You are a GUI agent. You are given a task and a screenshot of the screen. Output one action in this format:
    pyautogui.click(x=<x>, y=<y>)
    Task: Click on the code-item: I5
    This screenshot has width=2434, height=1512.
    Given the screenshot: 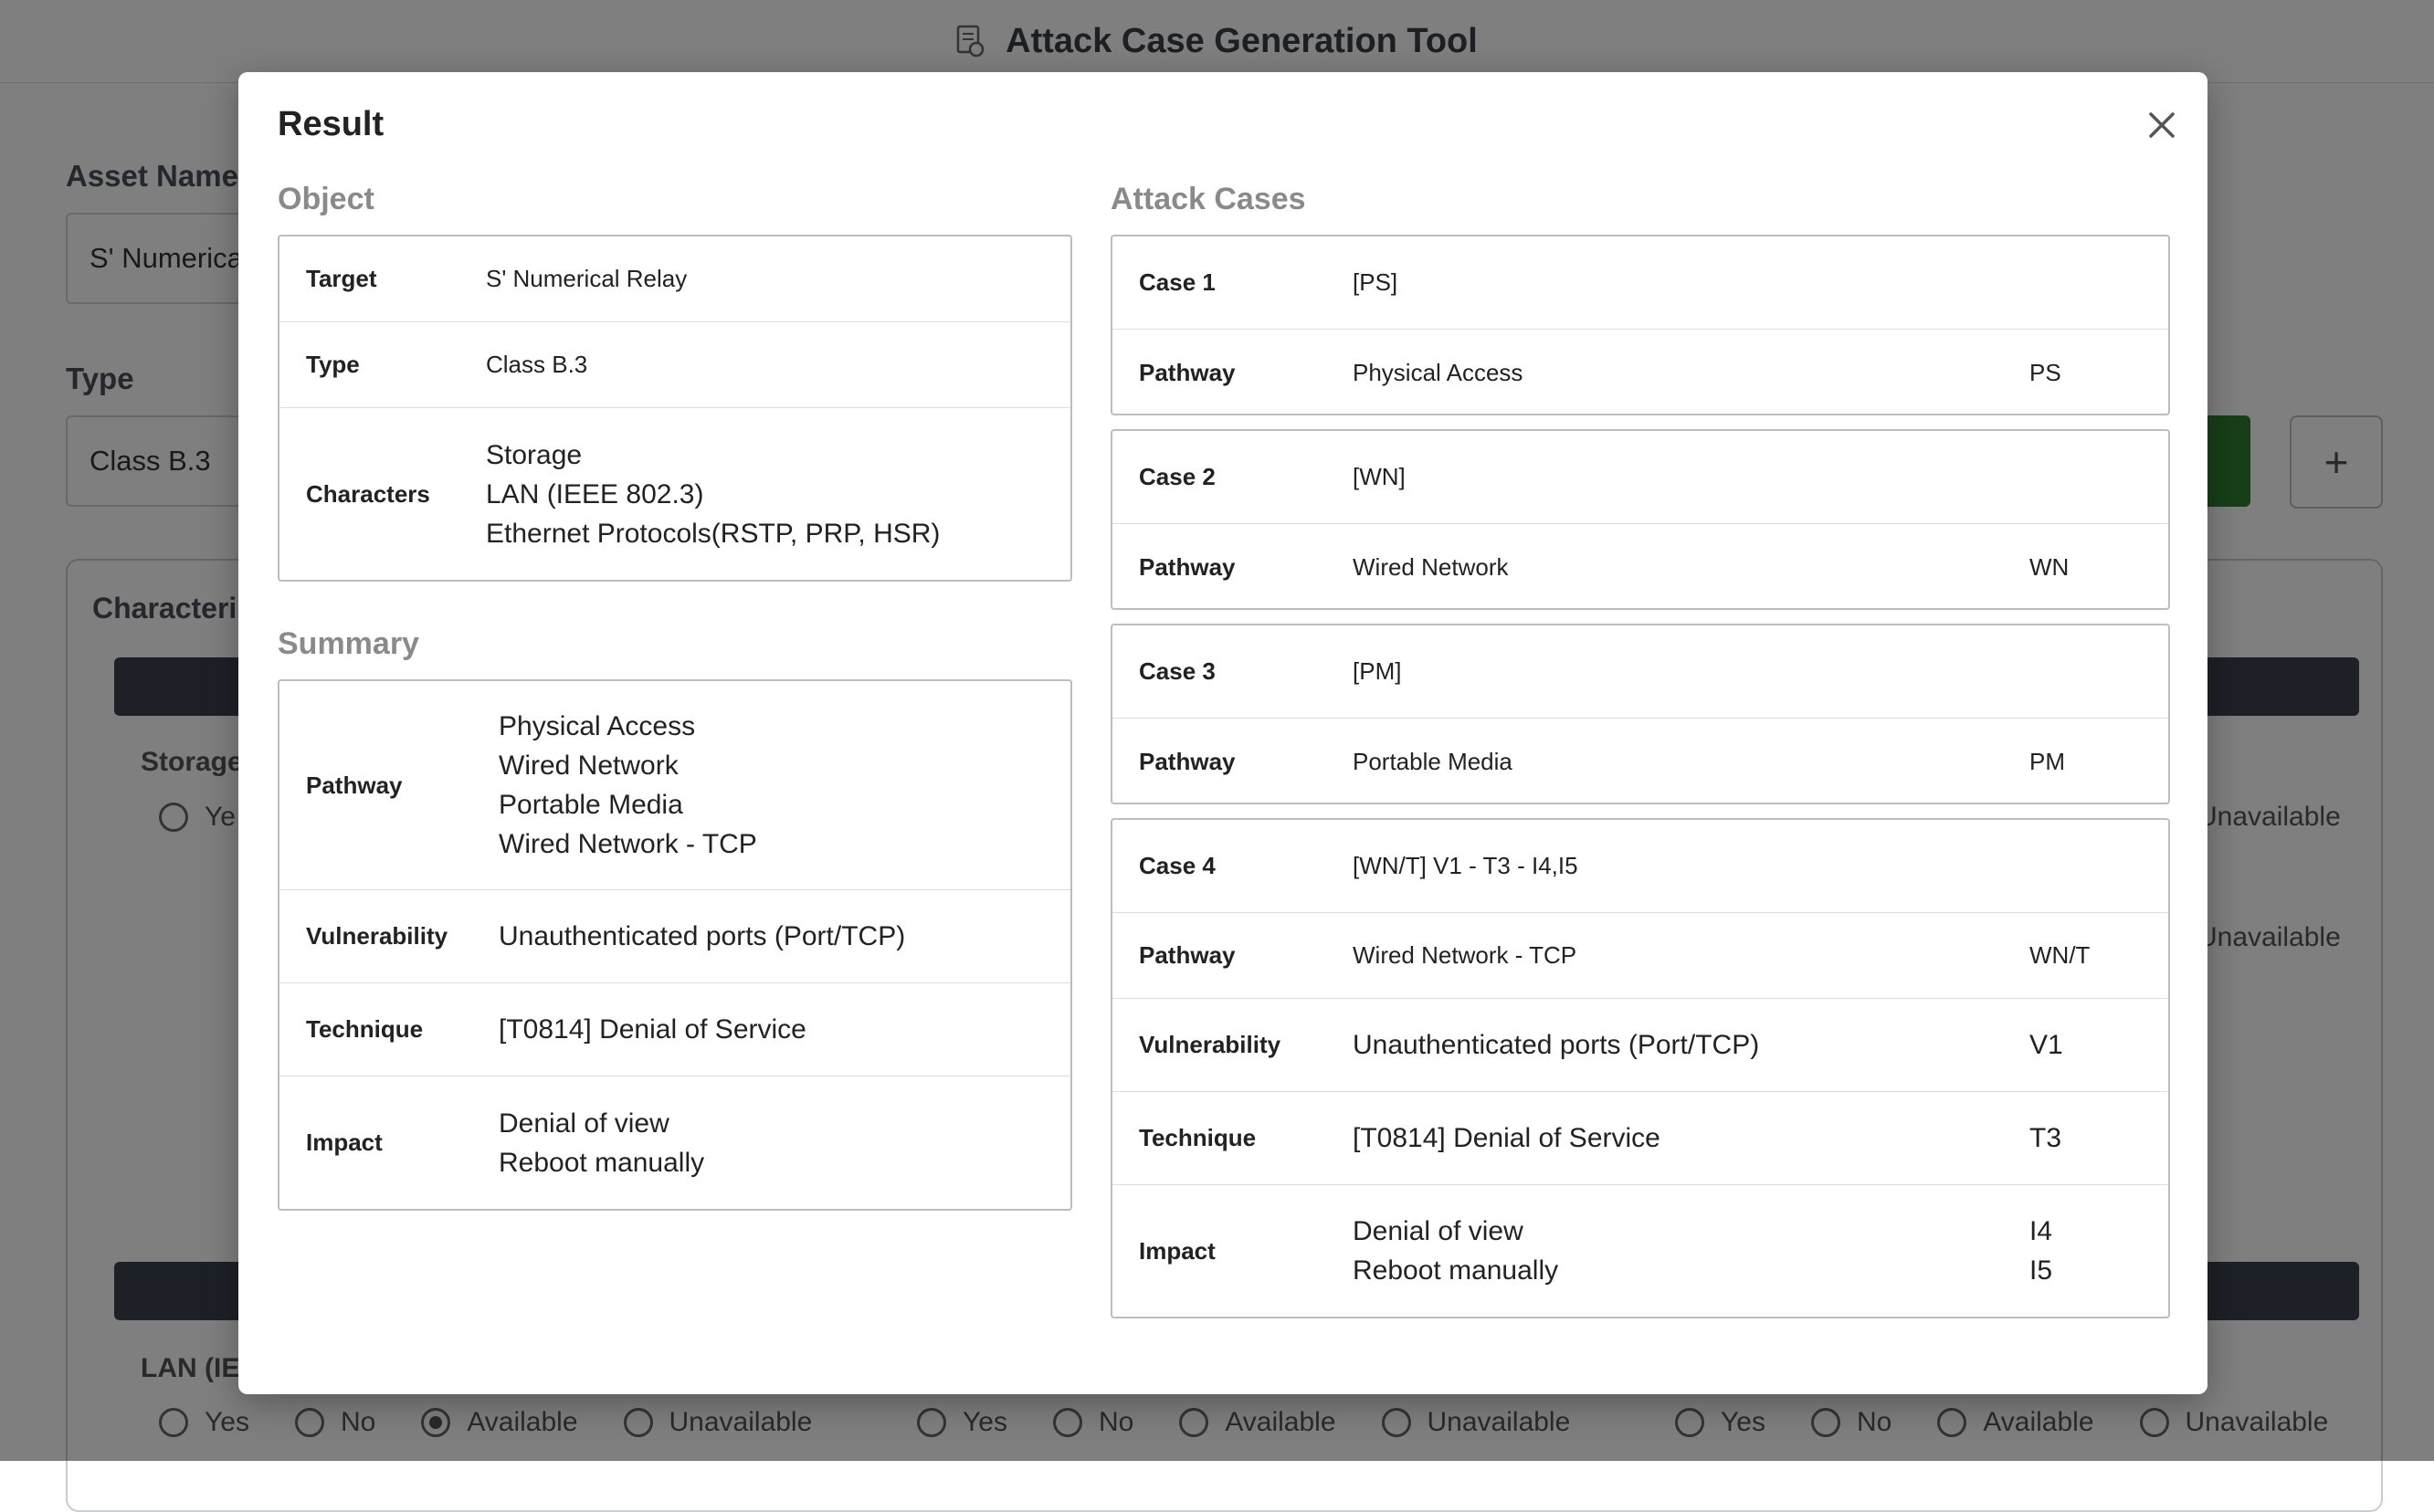 What is the action you would take?
    pyautogui.click(x=2041, y=1271)
    